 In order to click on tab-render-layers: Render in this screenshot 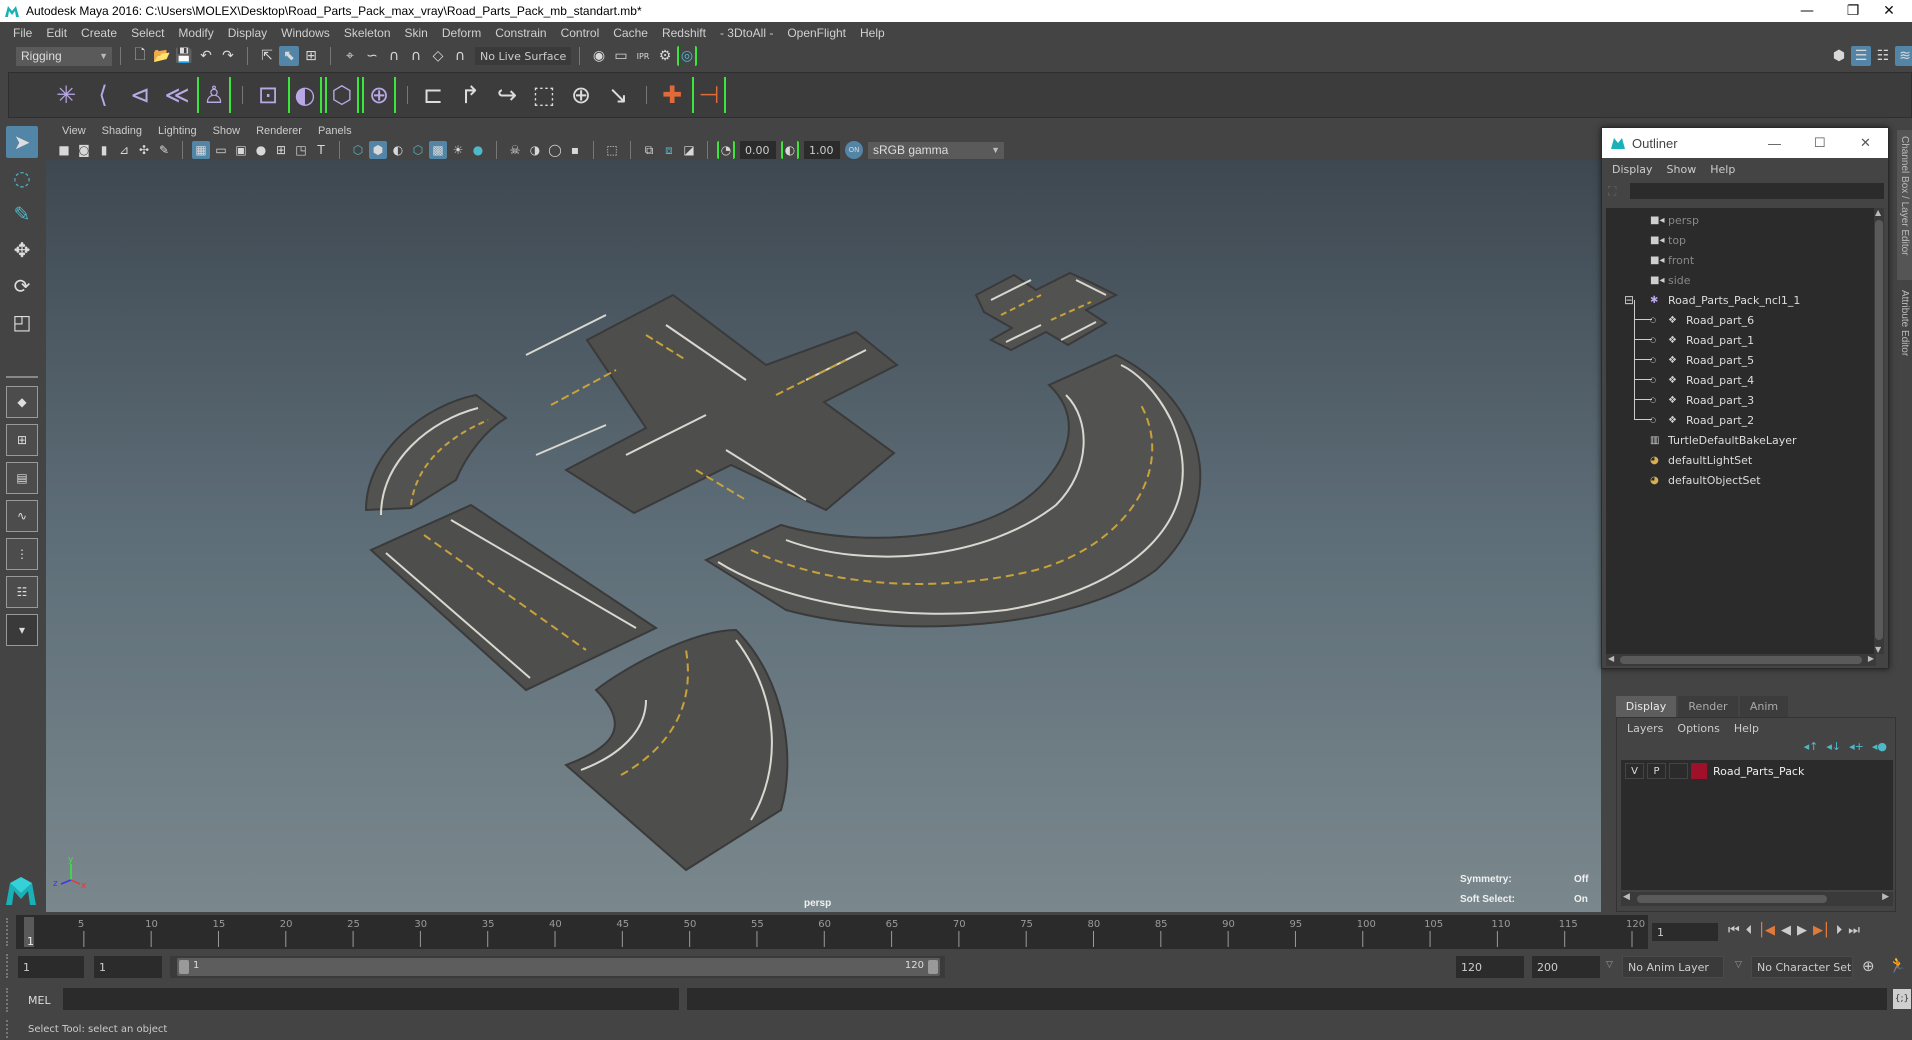, I will do `click(1708, 706)`.